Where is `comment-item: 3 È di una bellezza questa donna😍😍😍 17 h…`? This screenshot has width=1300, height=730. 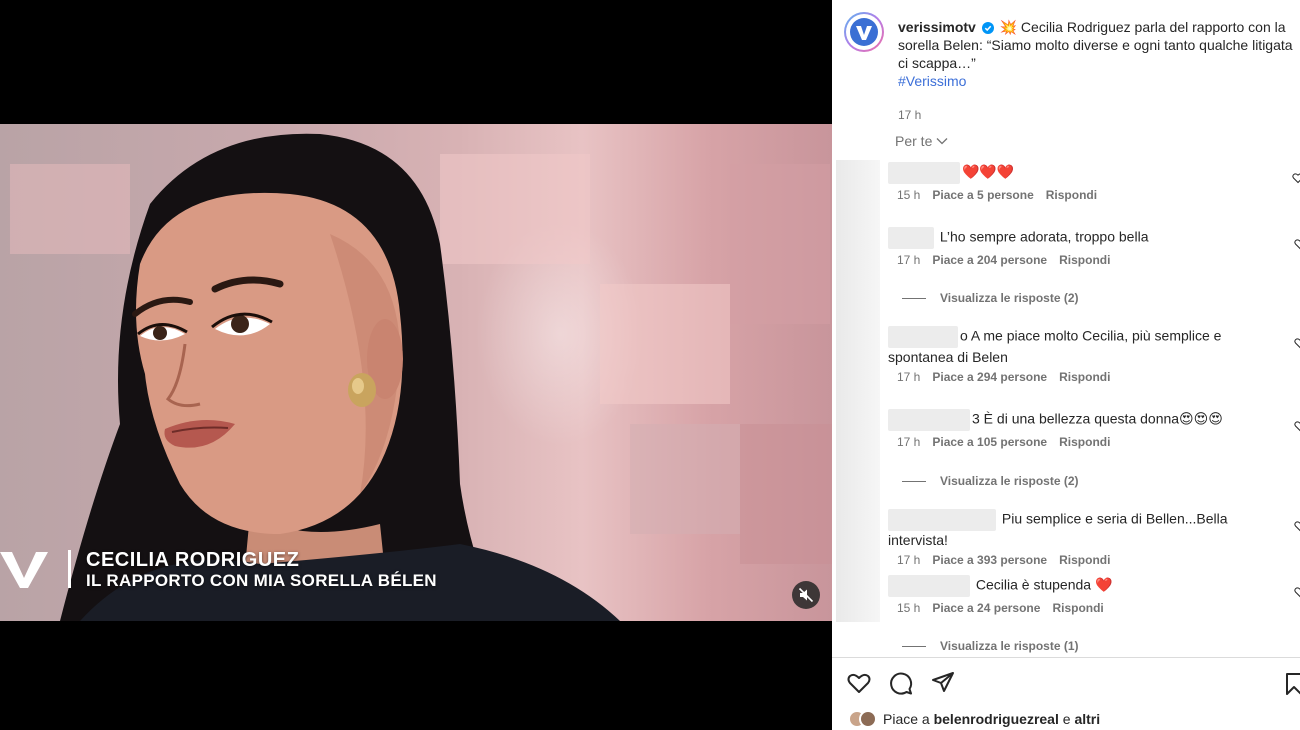 comment-item: 3 È di una bellezza questa donna😍😍😍 17 h… is located at coordinates (1088, 429).